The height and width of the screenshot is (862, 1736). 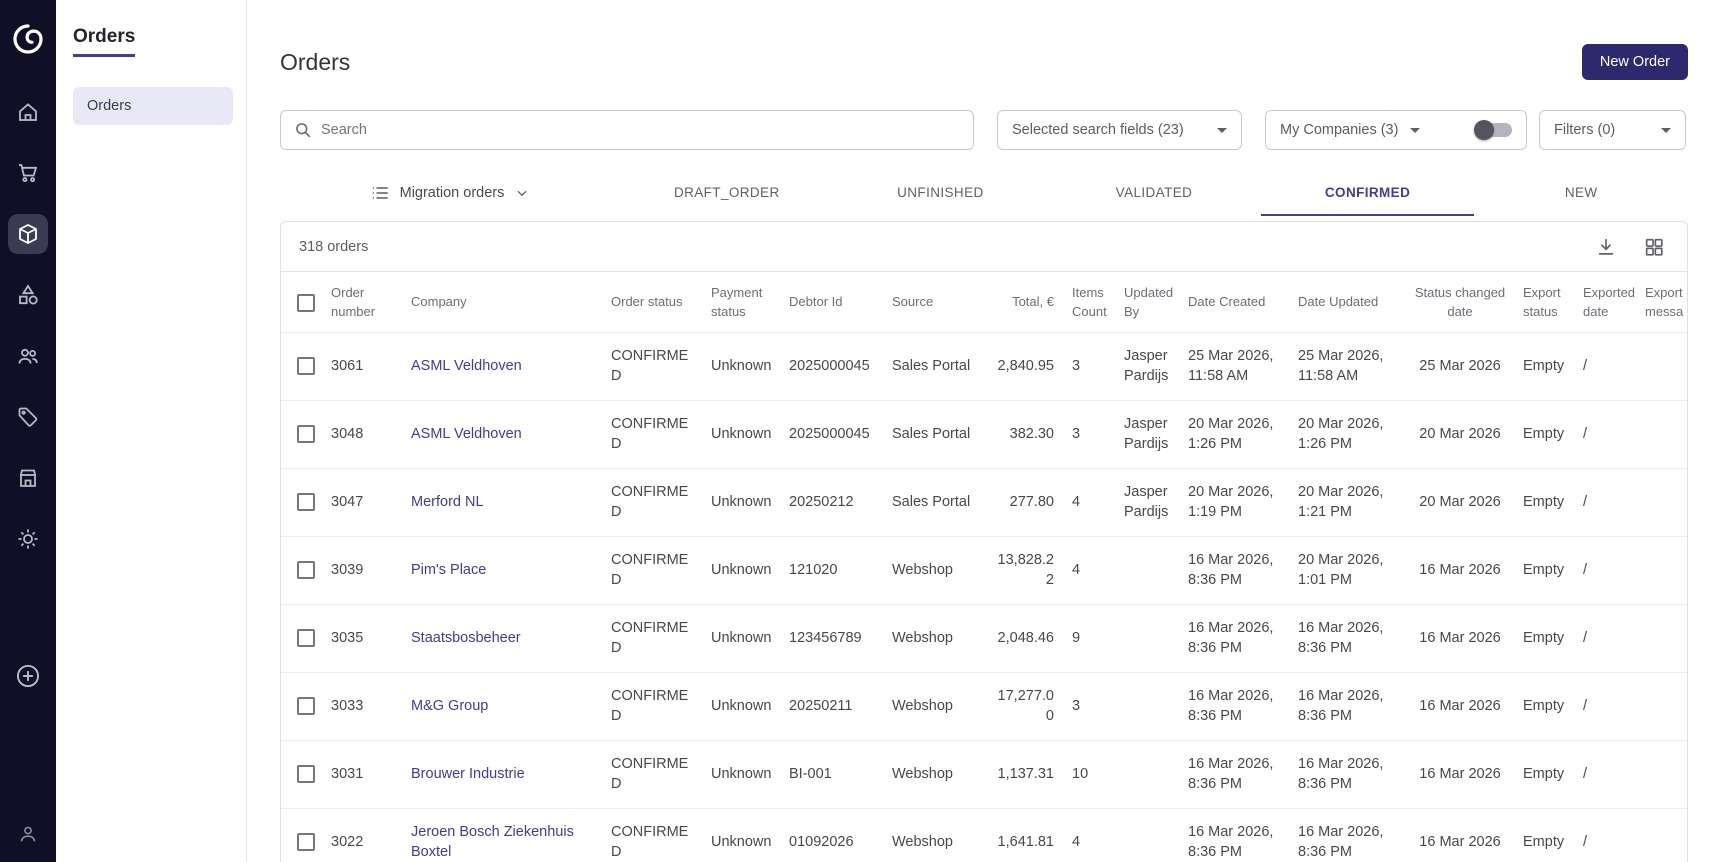 What do you see at coordinates (347, 433) in the screenshot?
I see `order-number-cell: 3048` at bounding box center [347, 433].